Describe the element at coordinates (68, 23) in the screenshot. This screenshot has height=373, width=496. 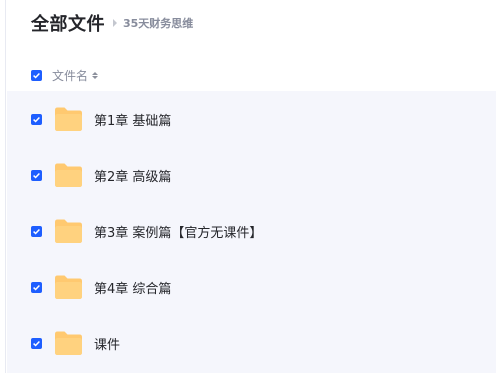
I see `page-title: 全部文件` at that location.